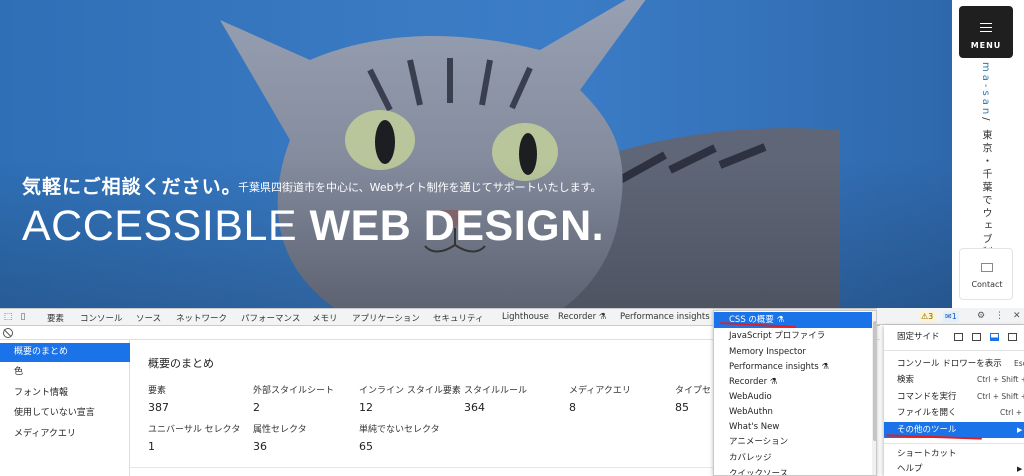 This screenshot has height=476, width=1024. I want to click on tab-performance-insights: Performance insights ⚗, so click(670, 317).